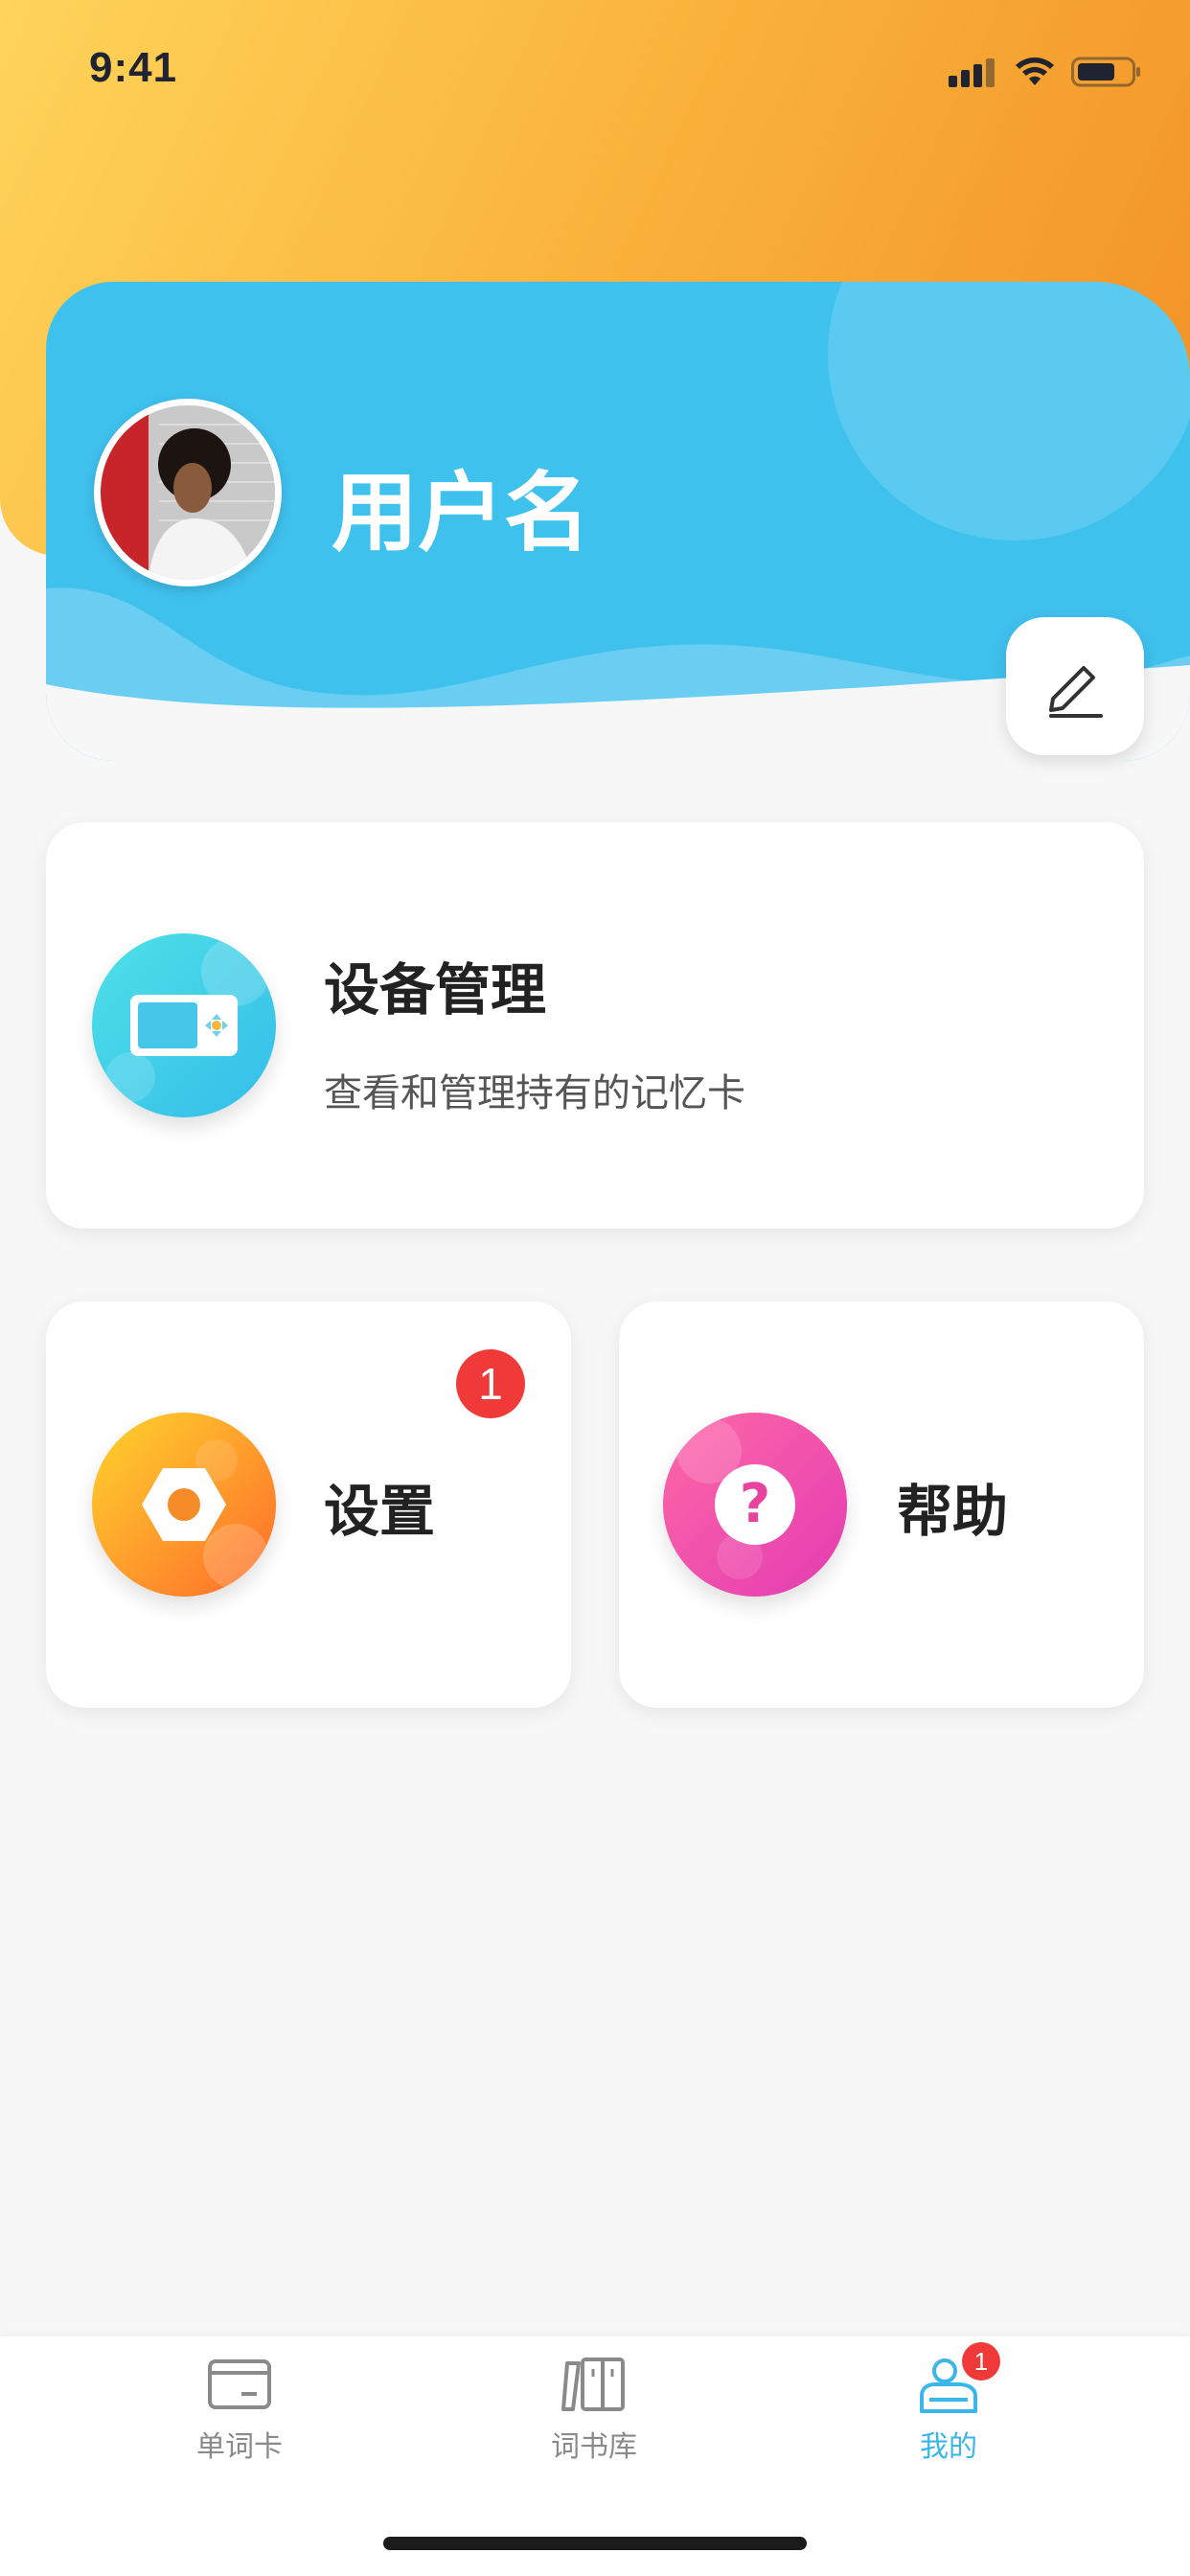  What do you see at coordinates (1105, 72) in the screenshot?
I see `battery-icon` at bounding box center [1105, 72].